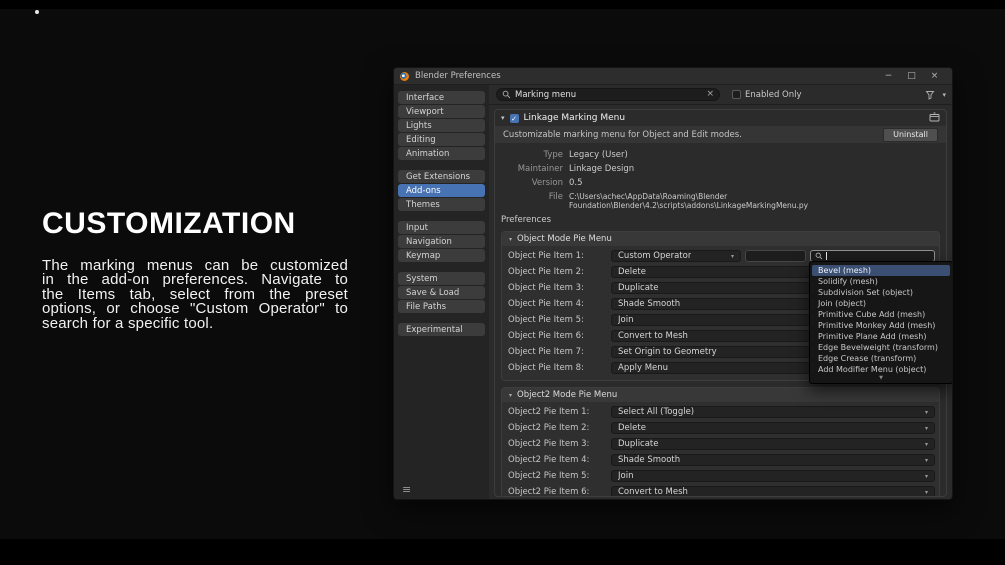  What do you see at coordinates (441, 139) in the screenshot?
I see `sidebar-item-editing: Editing` at bounding box center [441, 139].